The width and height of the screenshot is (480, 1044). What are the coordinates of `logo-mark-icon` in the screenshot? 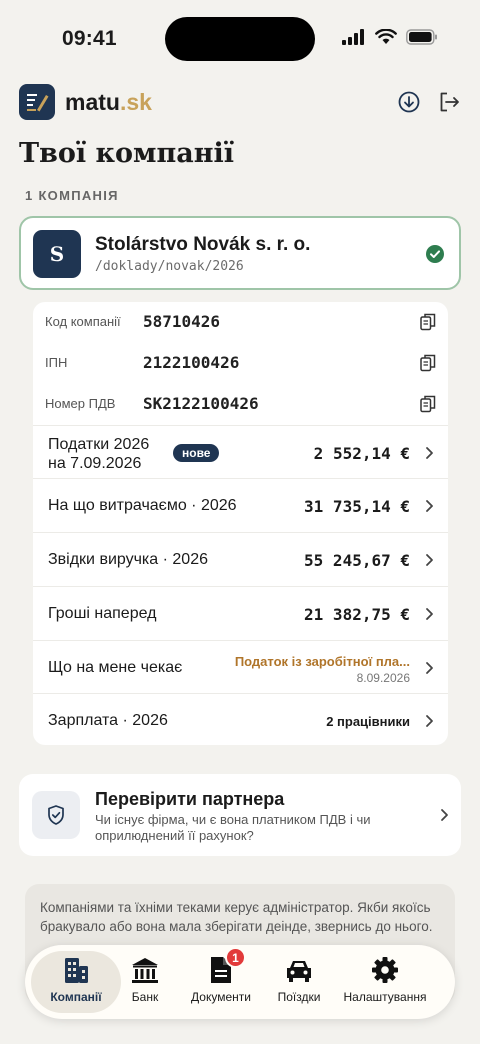 It's located at (38, 103).